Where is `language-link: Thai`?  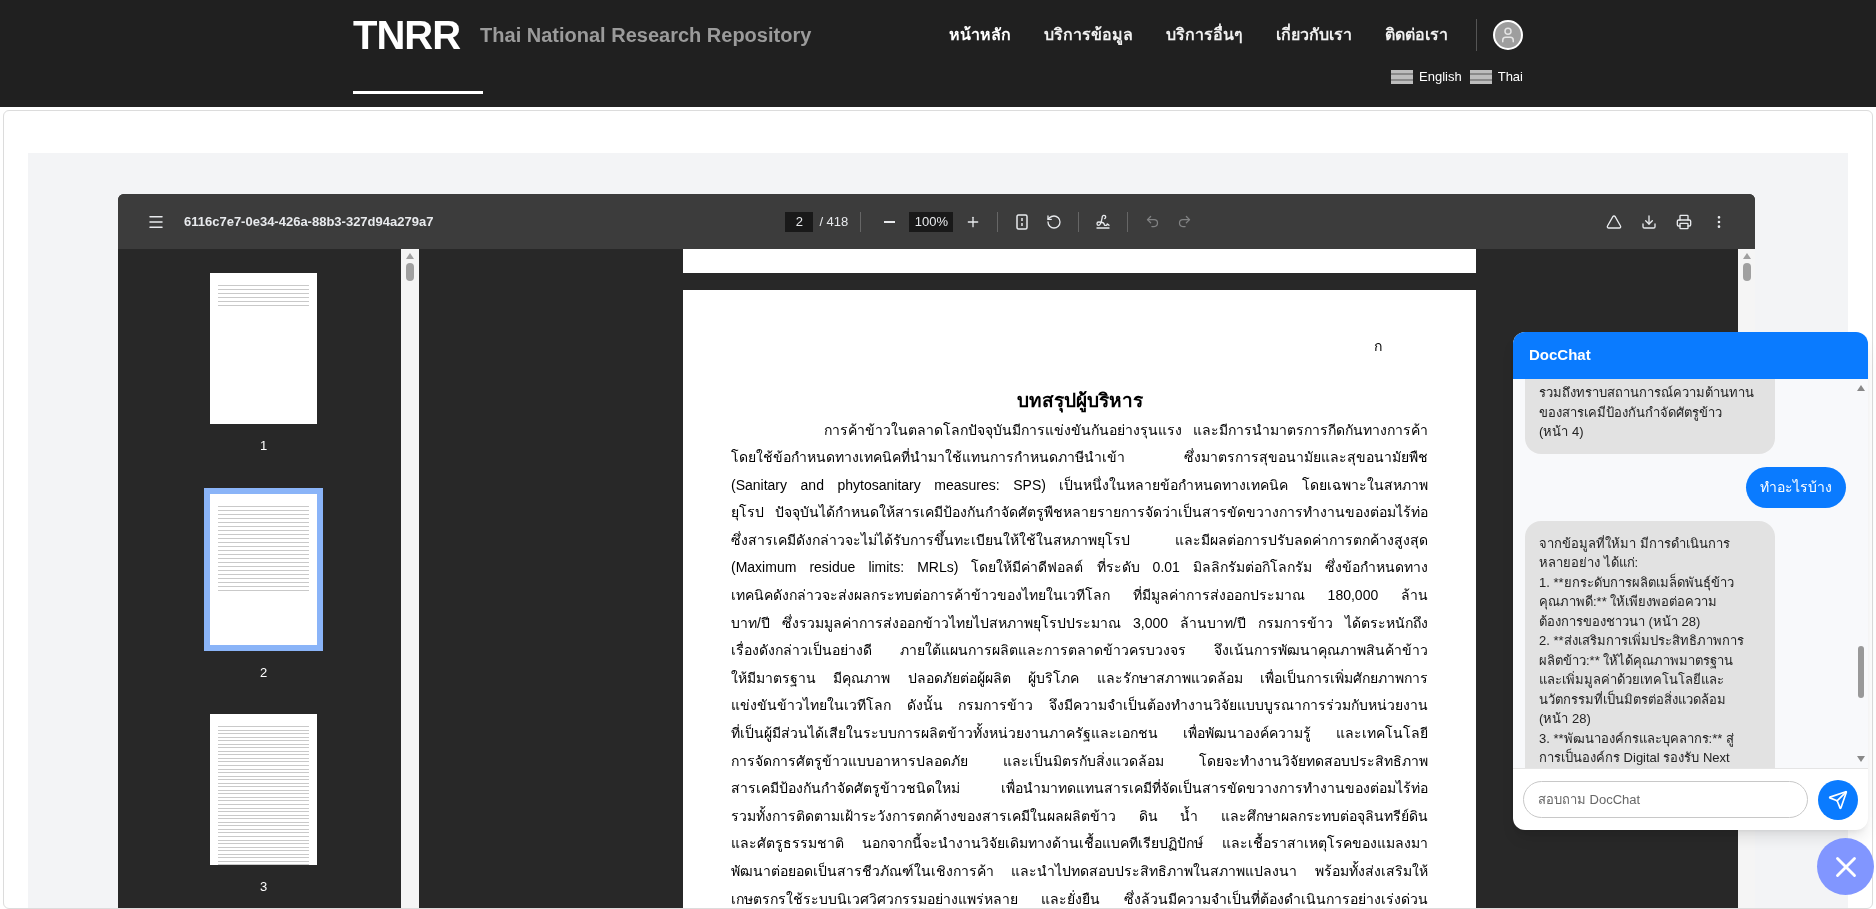
language-link: Thai is located at coordinates (1510, 77).